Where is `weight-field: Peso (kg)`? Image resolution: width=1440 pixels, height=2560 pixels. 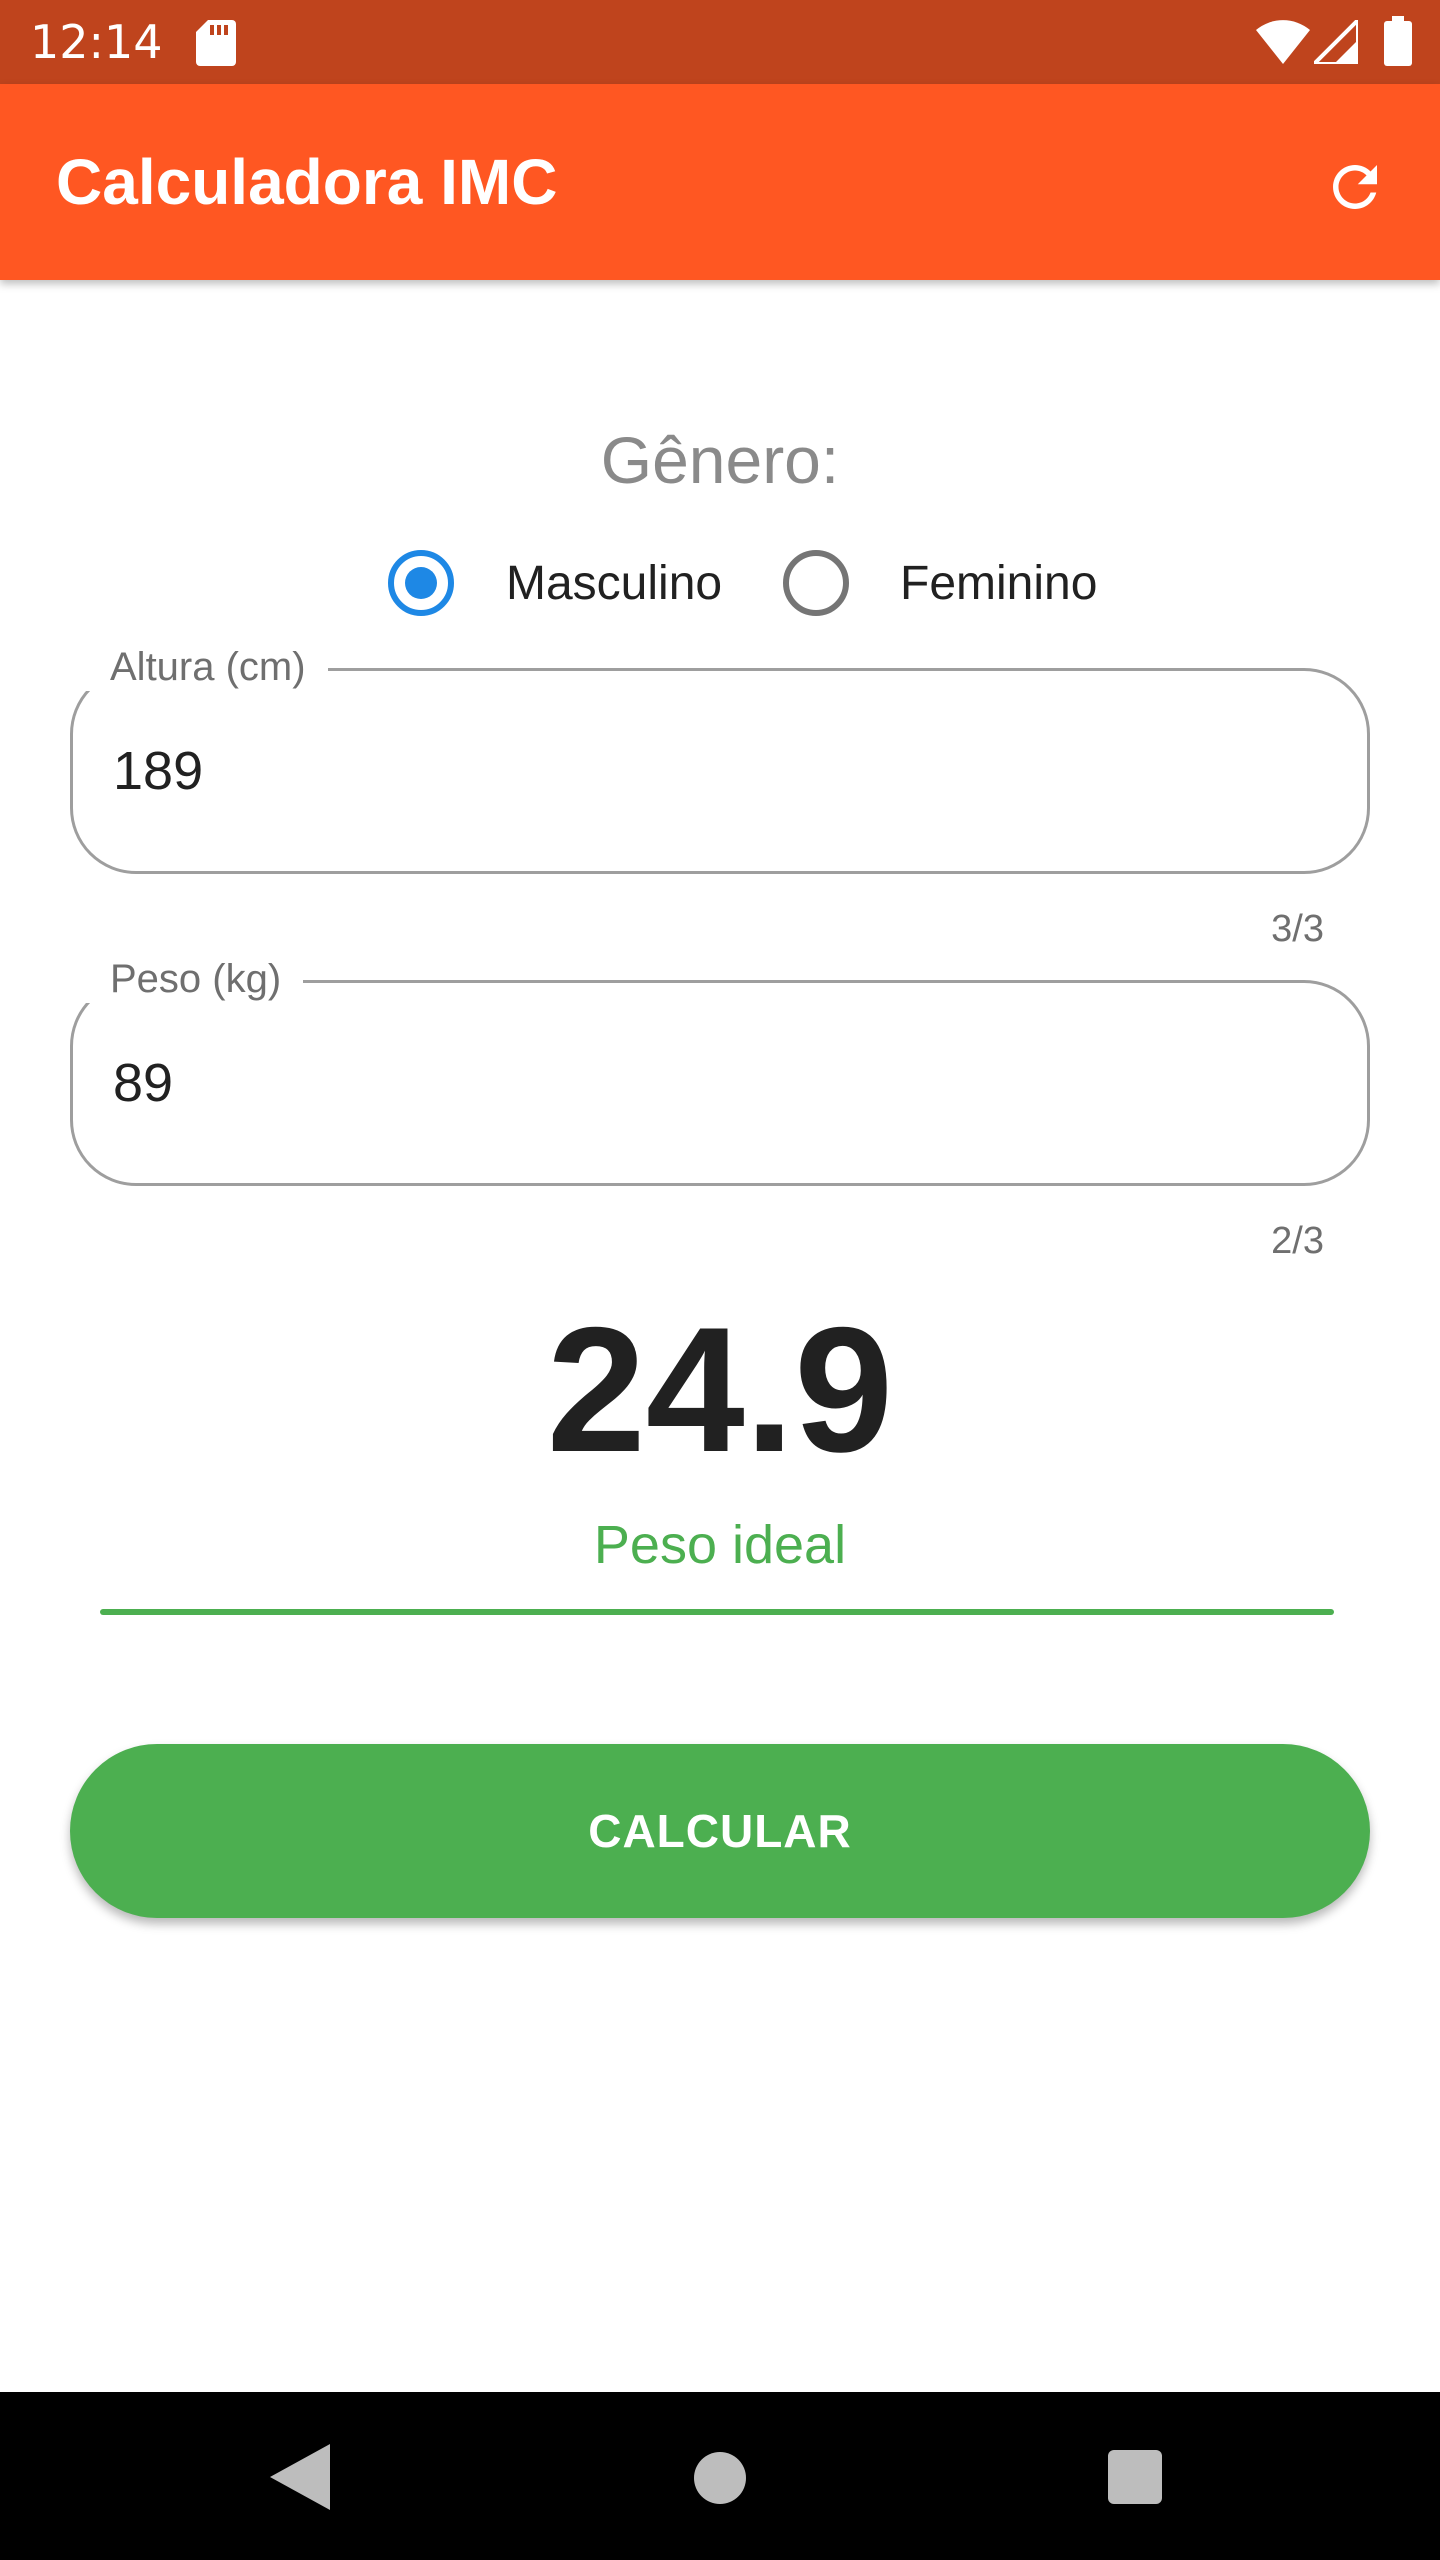 weight-field: Peso (kg) is located at coordinates (720, 1070).